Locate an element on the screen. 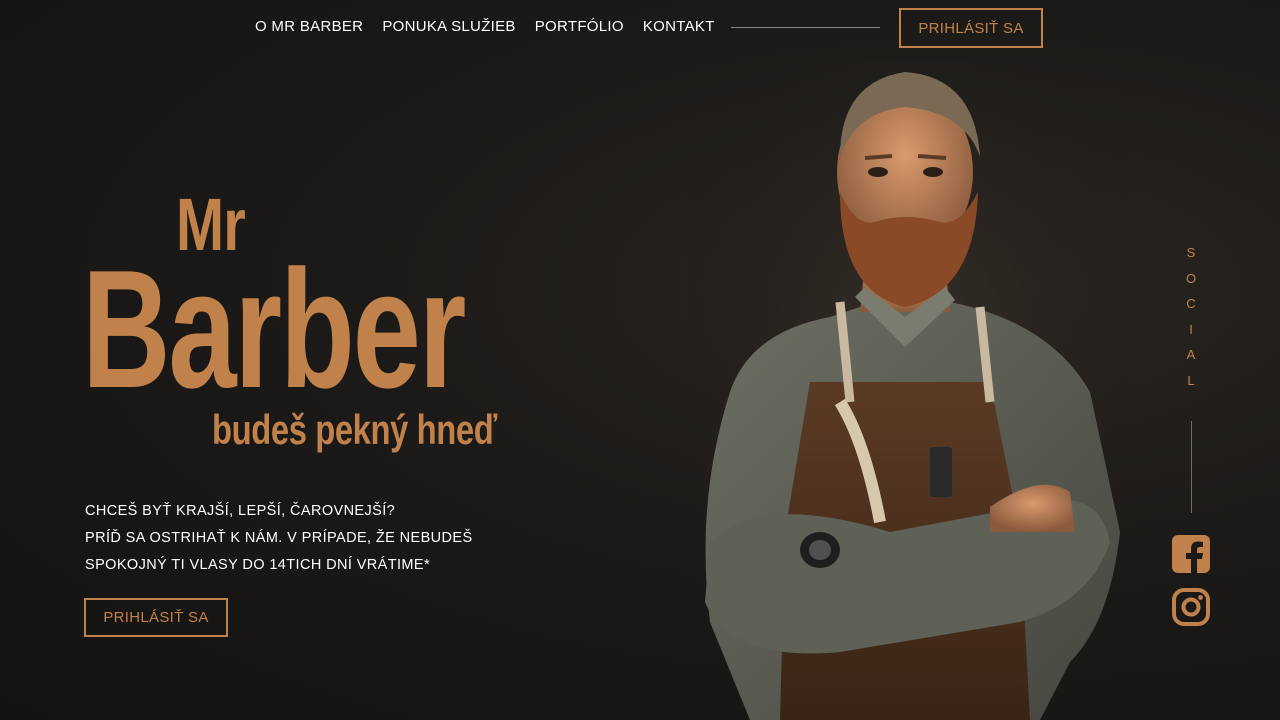  tagline-line-1: CHCEŠ BYŤ KRAJŠÍ, LEPŠÍ, ČAROVNEJŠÍ? is located at coordinates (240, 511).